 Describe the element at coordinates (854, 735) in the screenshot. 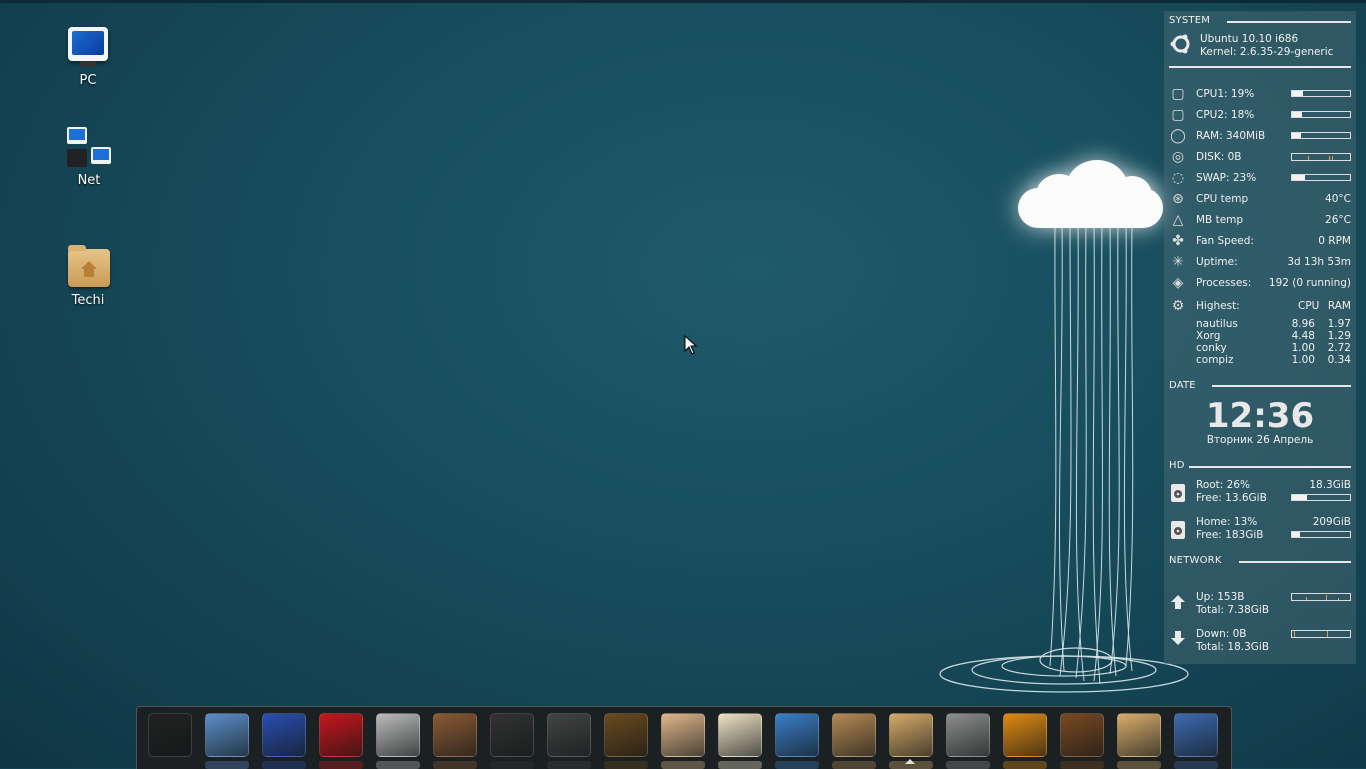

I see `package-box-icon` at that location.